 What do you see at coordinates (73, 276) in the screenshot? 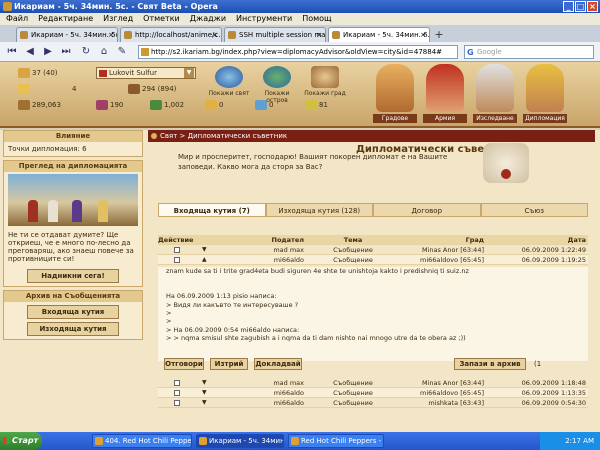
I see `look-now-button: Надникни сега!` at bounding box center [73, 276].